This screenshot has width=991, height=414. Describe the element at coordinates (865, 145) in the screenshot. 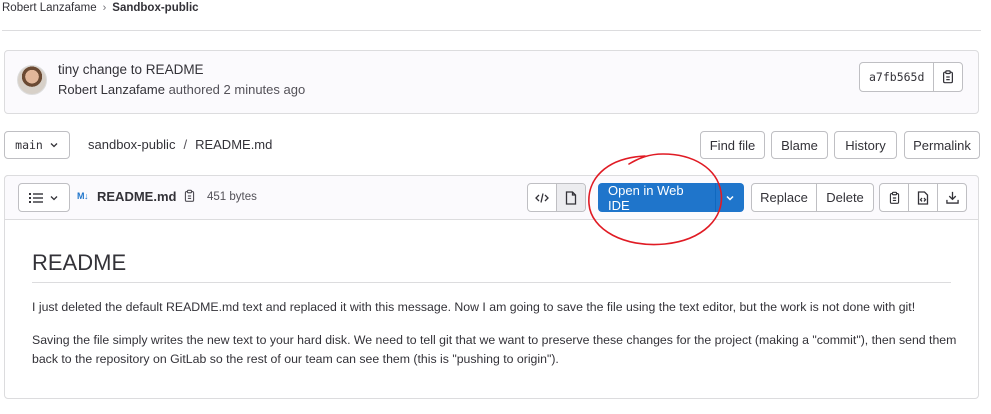

I see `history-button: History` at that location.